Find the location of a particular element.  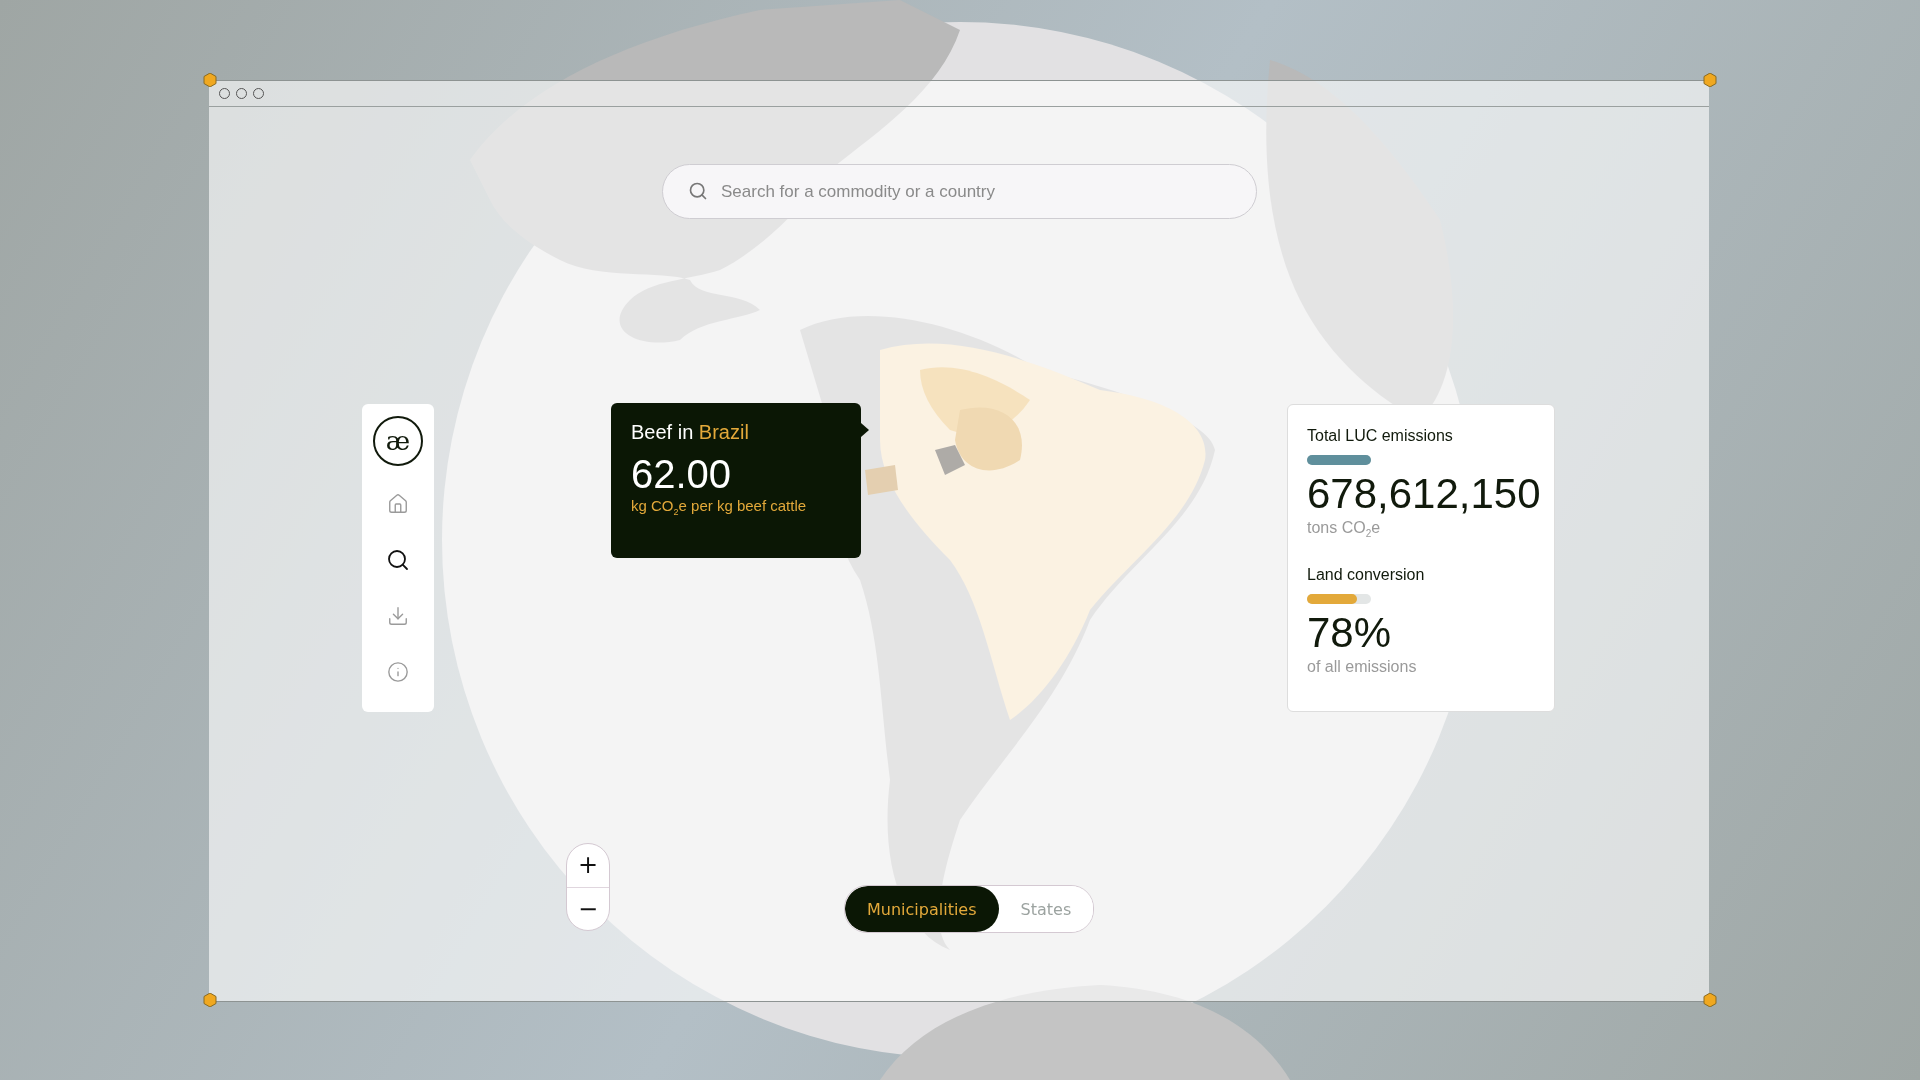

home-icon is located at coordinates (398, 504).